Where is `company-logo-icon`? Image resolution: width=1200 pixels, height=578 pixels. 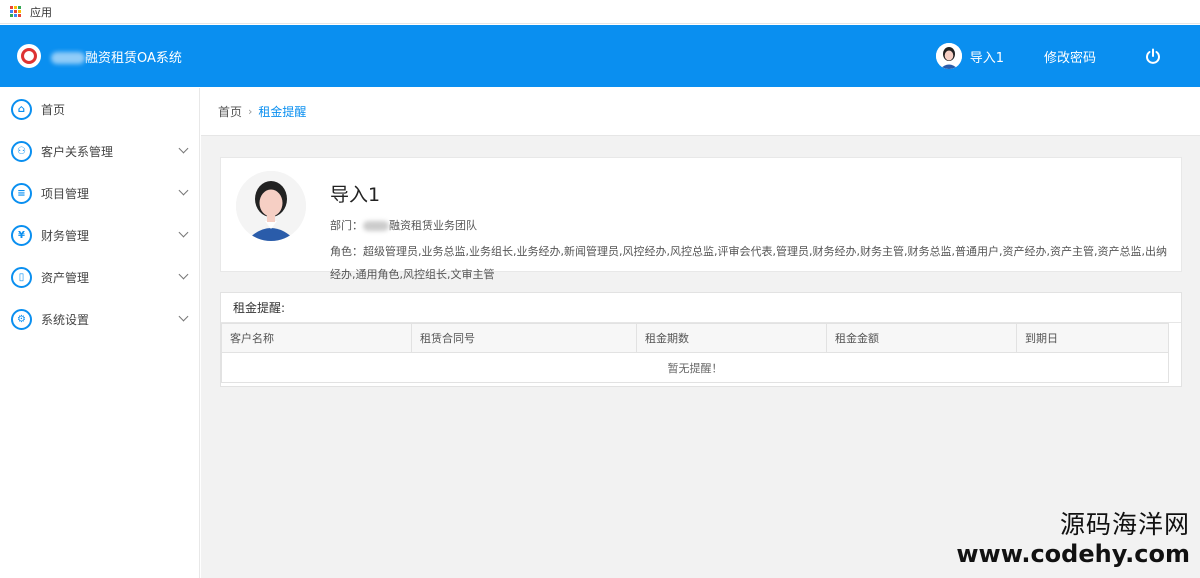
company-logo-icon is located at coordinates (29, 56).